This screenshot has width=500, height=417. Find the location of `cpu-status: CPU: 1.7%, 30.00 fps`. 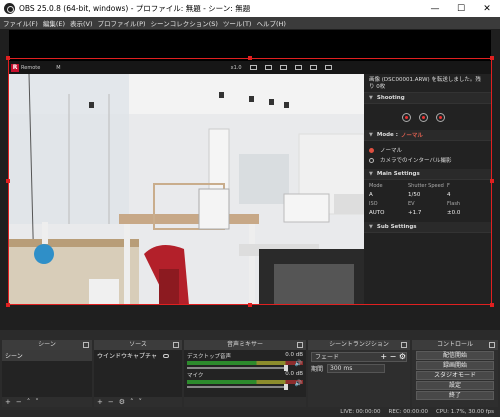

cpu-status: CPU: 1.7%, 30.00 fps is located at coordinates (464, 412).